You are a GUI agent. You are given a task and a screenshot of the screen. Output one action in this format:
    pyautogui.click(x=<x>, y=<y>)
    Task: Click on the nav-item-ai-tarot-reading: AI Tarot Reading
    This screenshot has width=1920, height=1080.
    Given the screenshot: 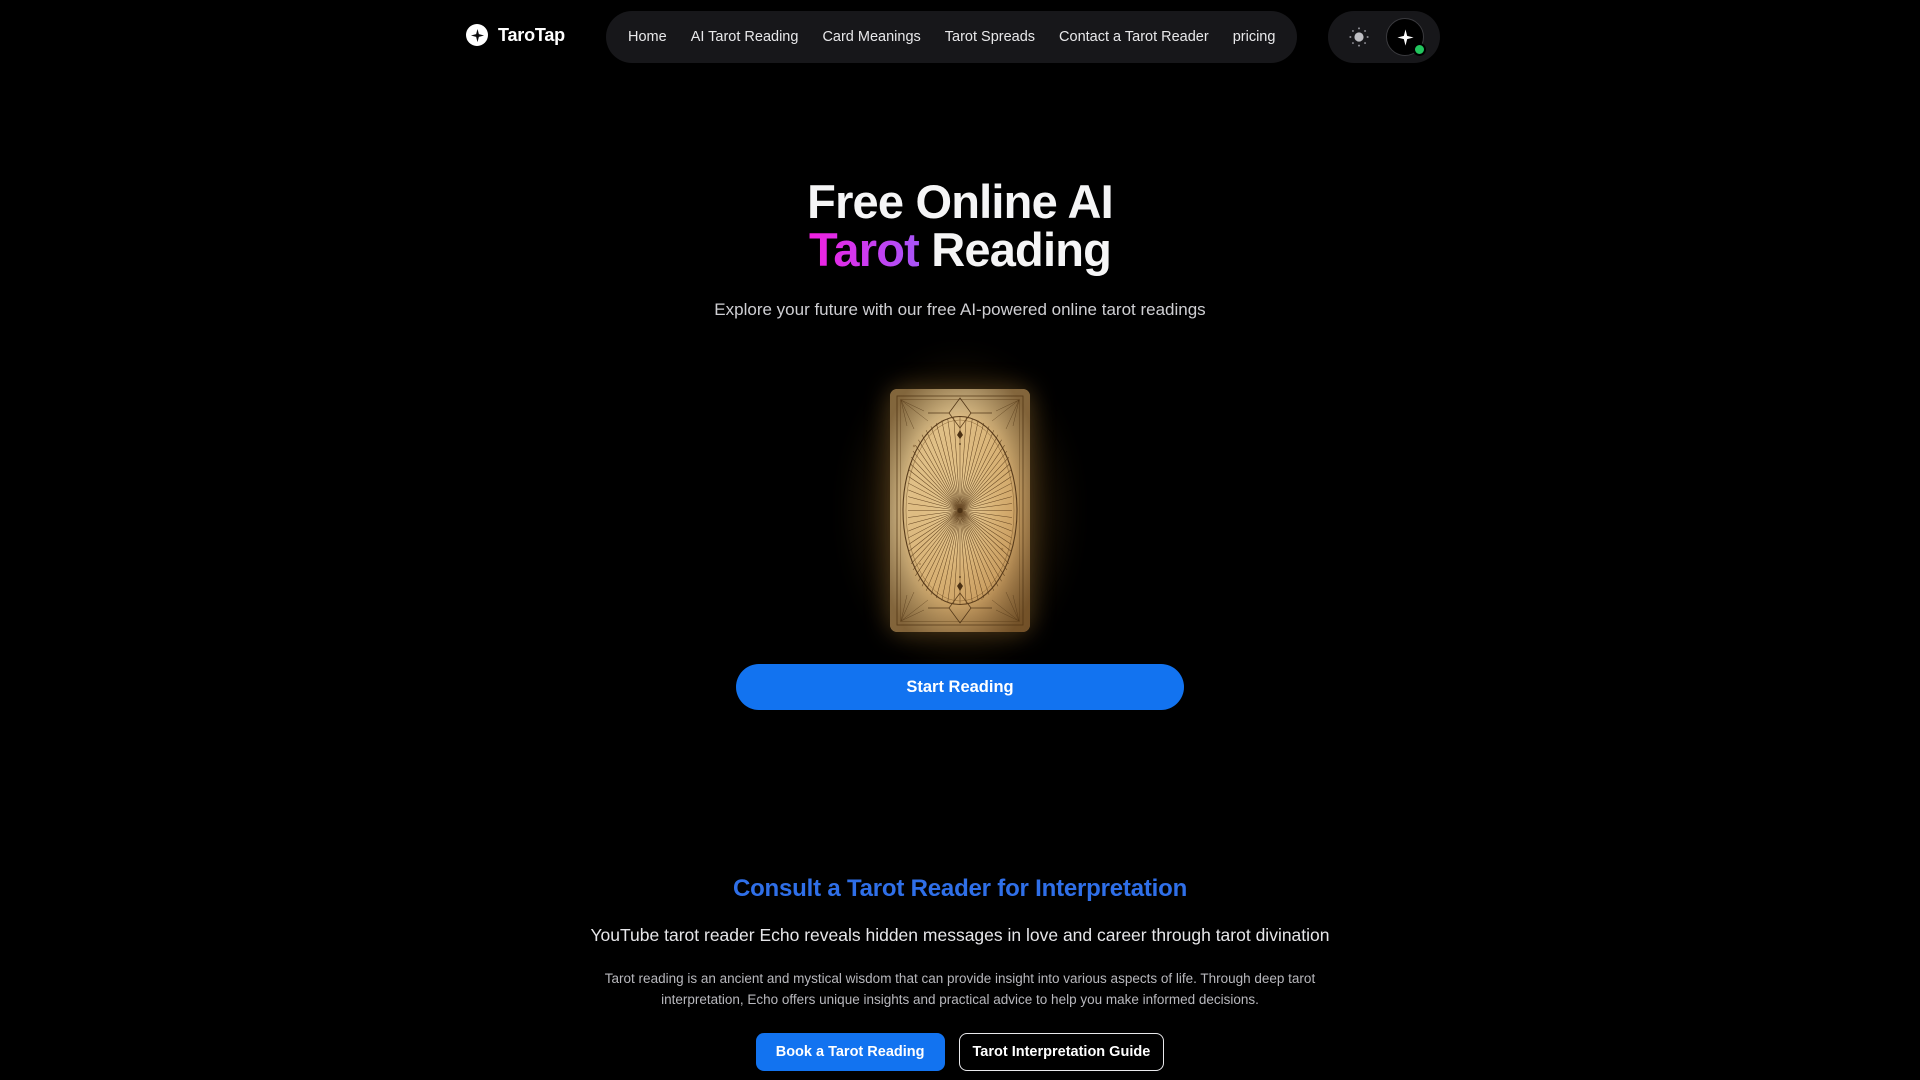 What is the action you would take?
    pyautogui.click(x=745, y=37)
    